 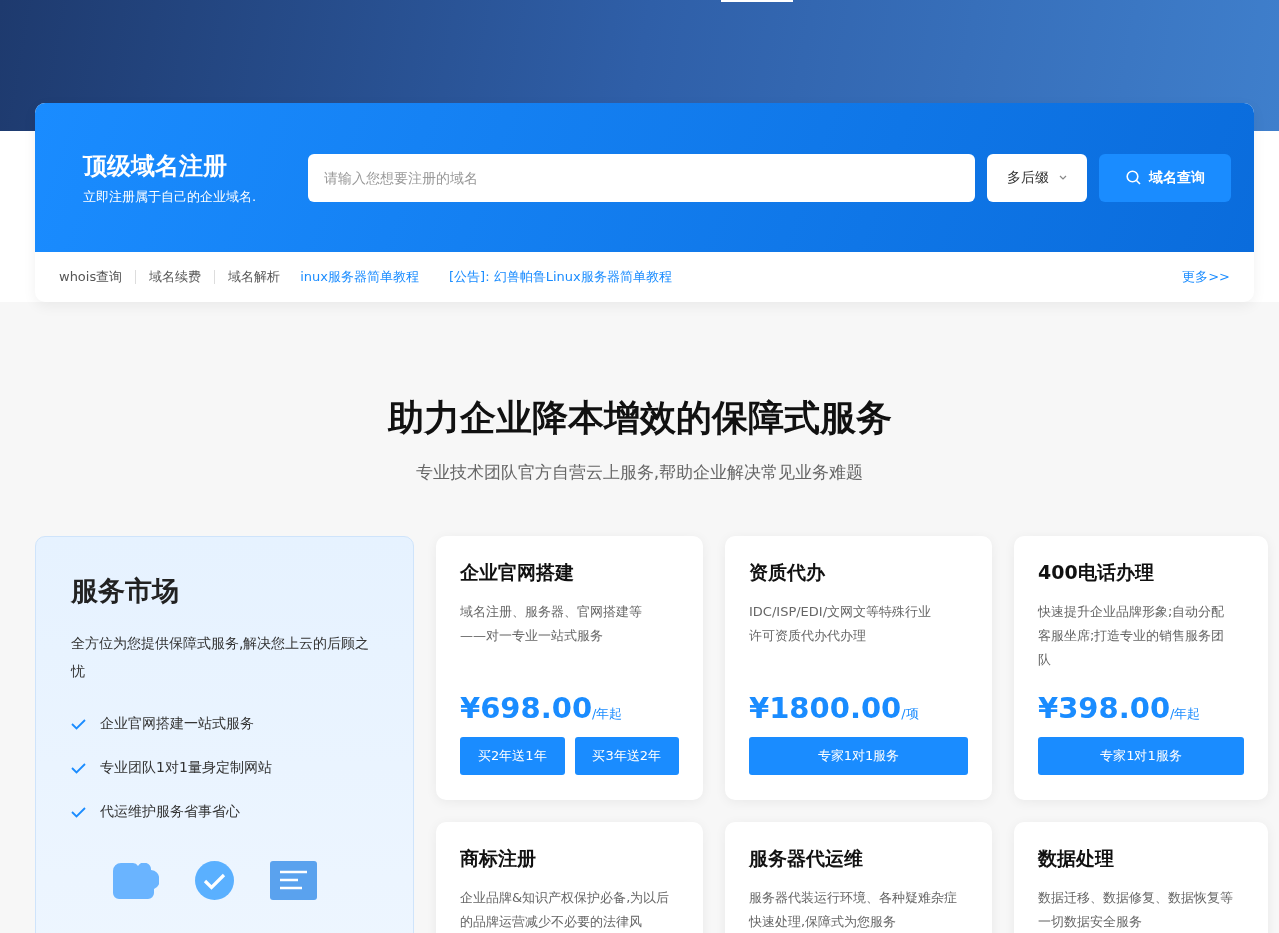 I want to click on feature-text: 专业团队1对1量身定制网站, so click(x=186, y=768).